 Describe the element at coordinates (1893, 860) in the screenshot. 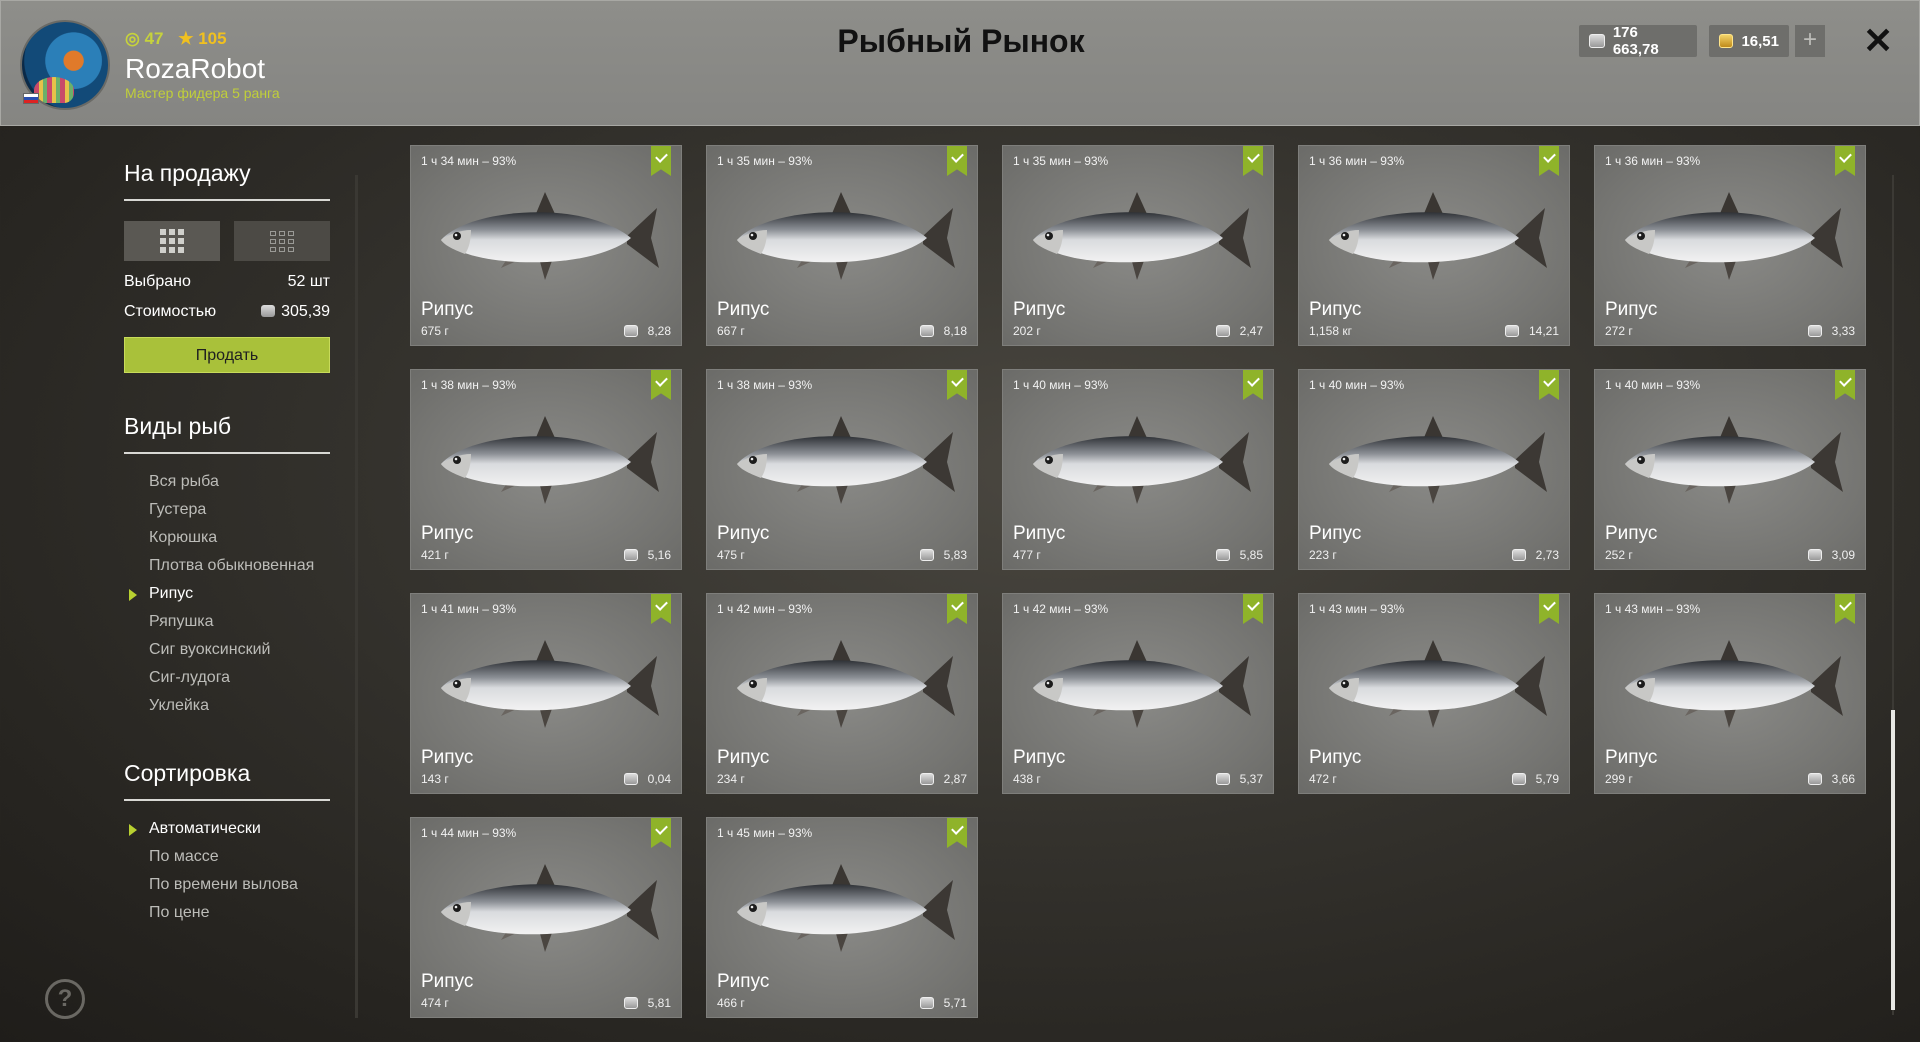

I see `scrollbar-thumb` at that location.